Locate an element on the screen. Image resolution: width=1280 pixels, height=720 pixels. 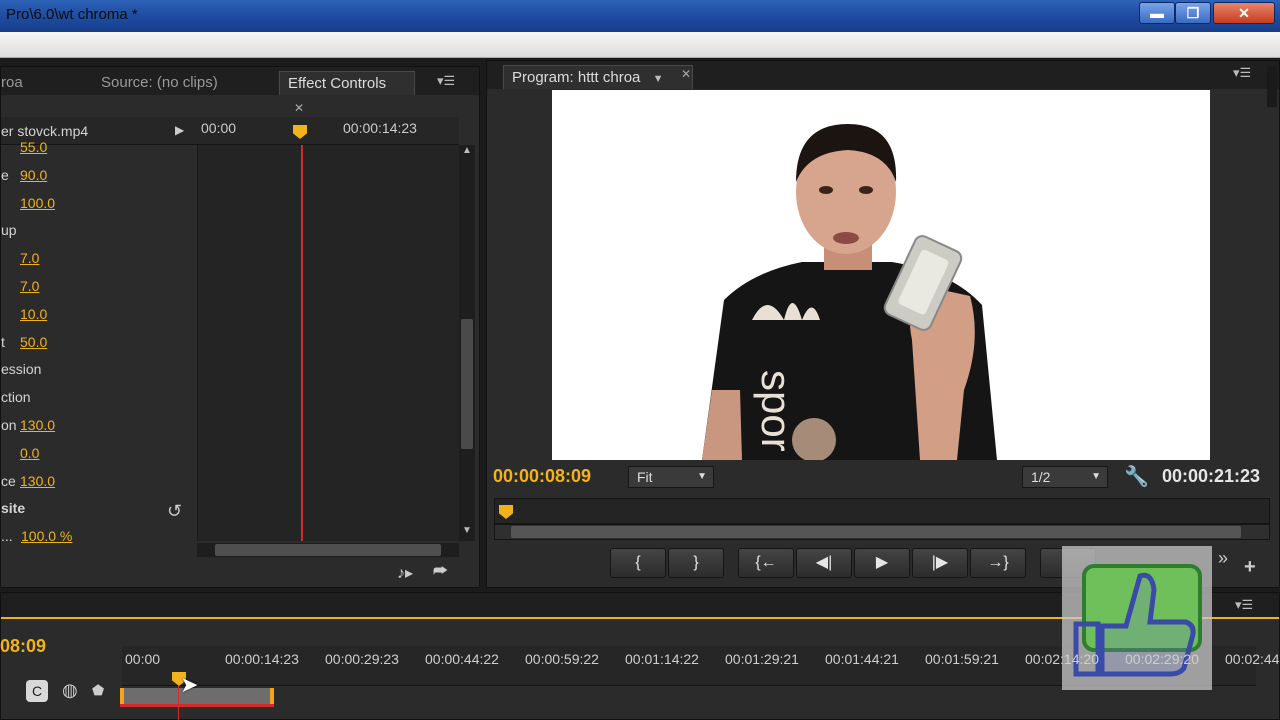
property-value: 100.0 is located at coordinates (37, 203).